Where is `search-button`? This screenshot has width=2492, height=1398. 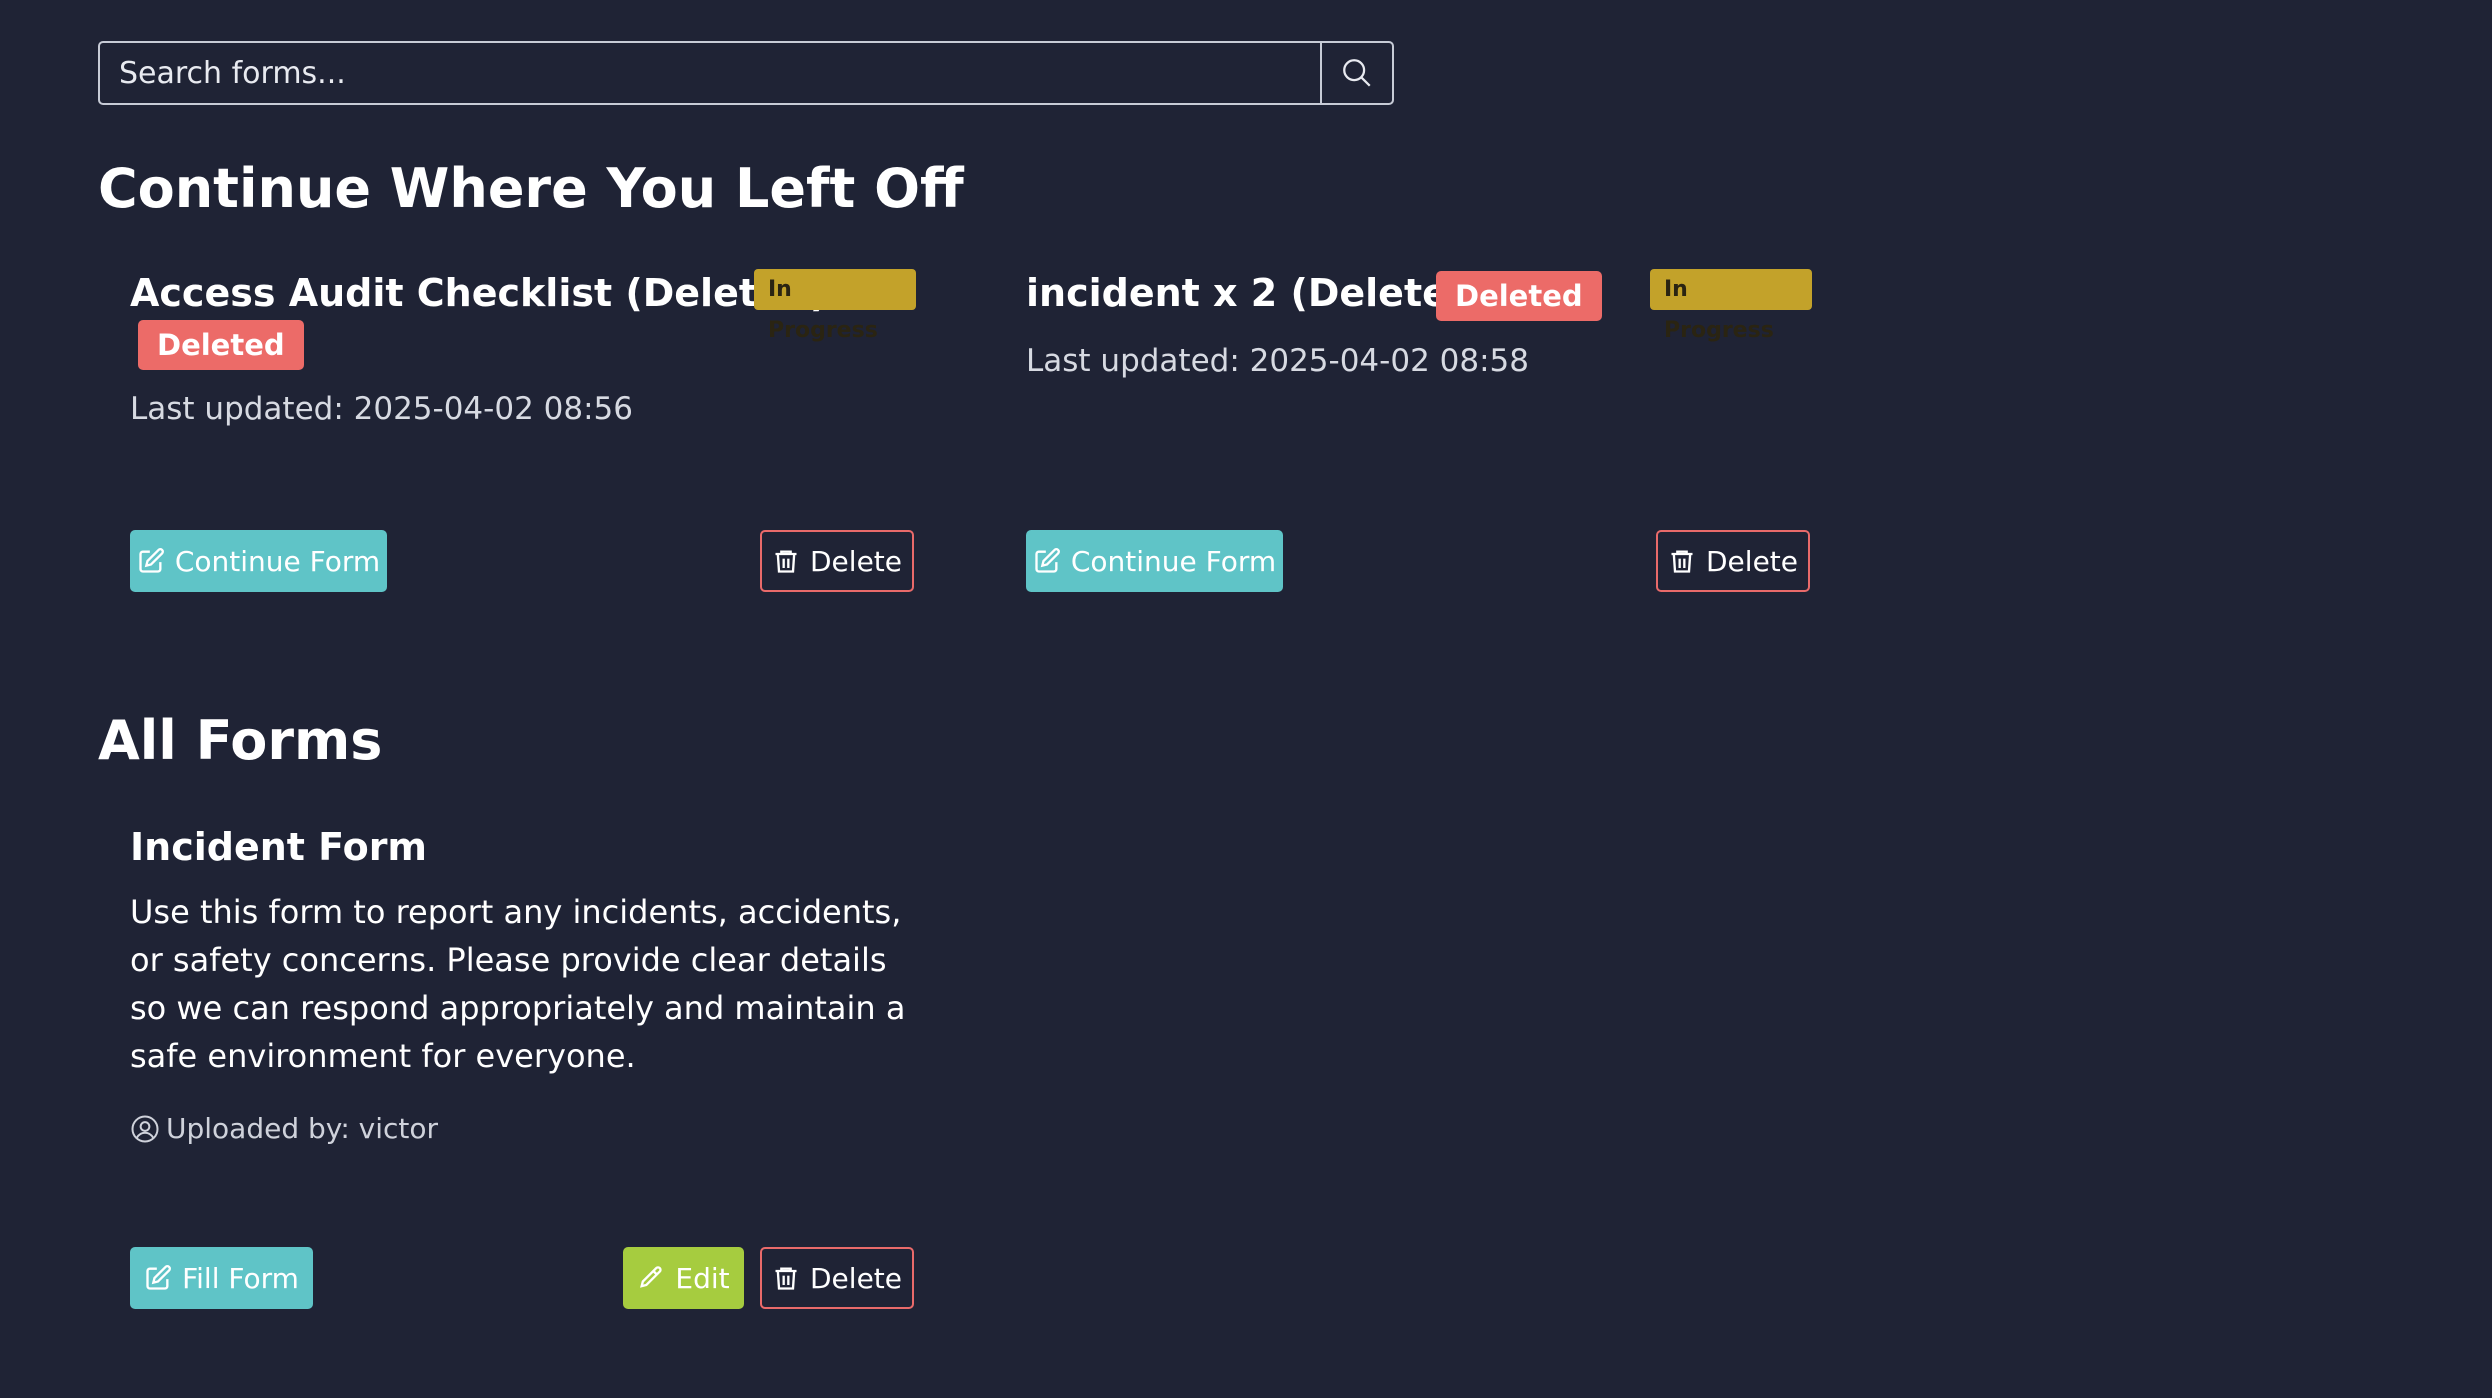
search-button is located at coordinates (1356, 73).